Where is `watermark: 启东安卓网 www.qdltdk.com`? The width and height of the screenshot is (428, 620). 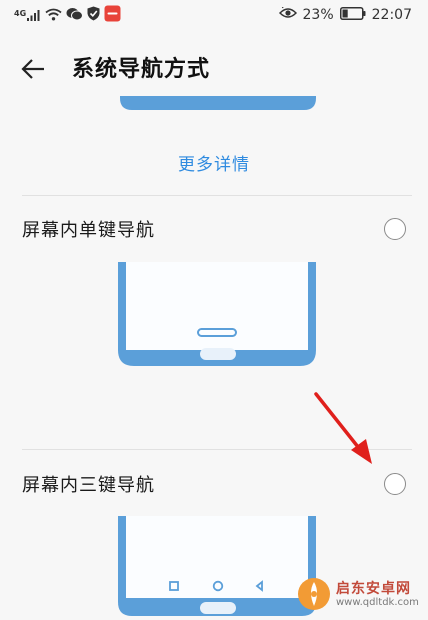 watermark: 启东安卓网 www.qdltdk.com is located at coordinates (356, 594).